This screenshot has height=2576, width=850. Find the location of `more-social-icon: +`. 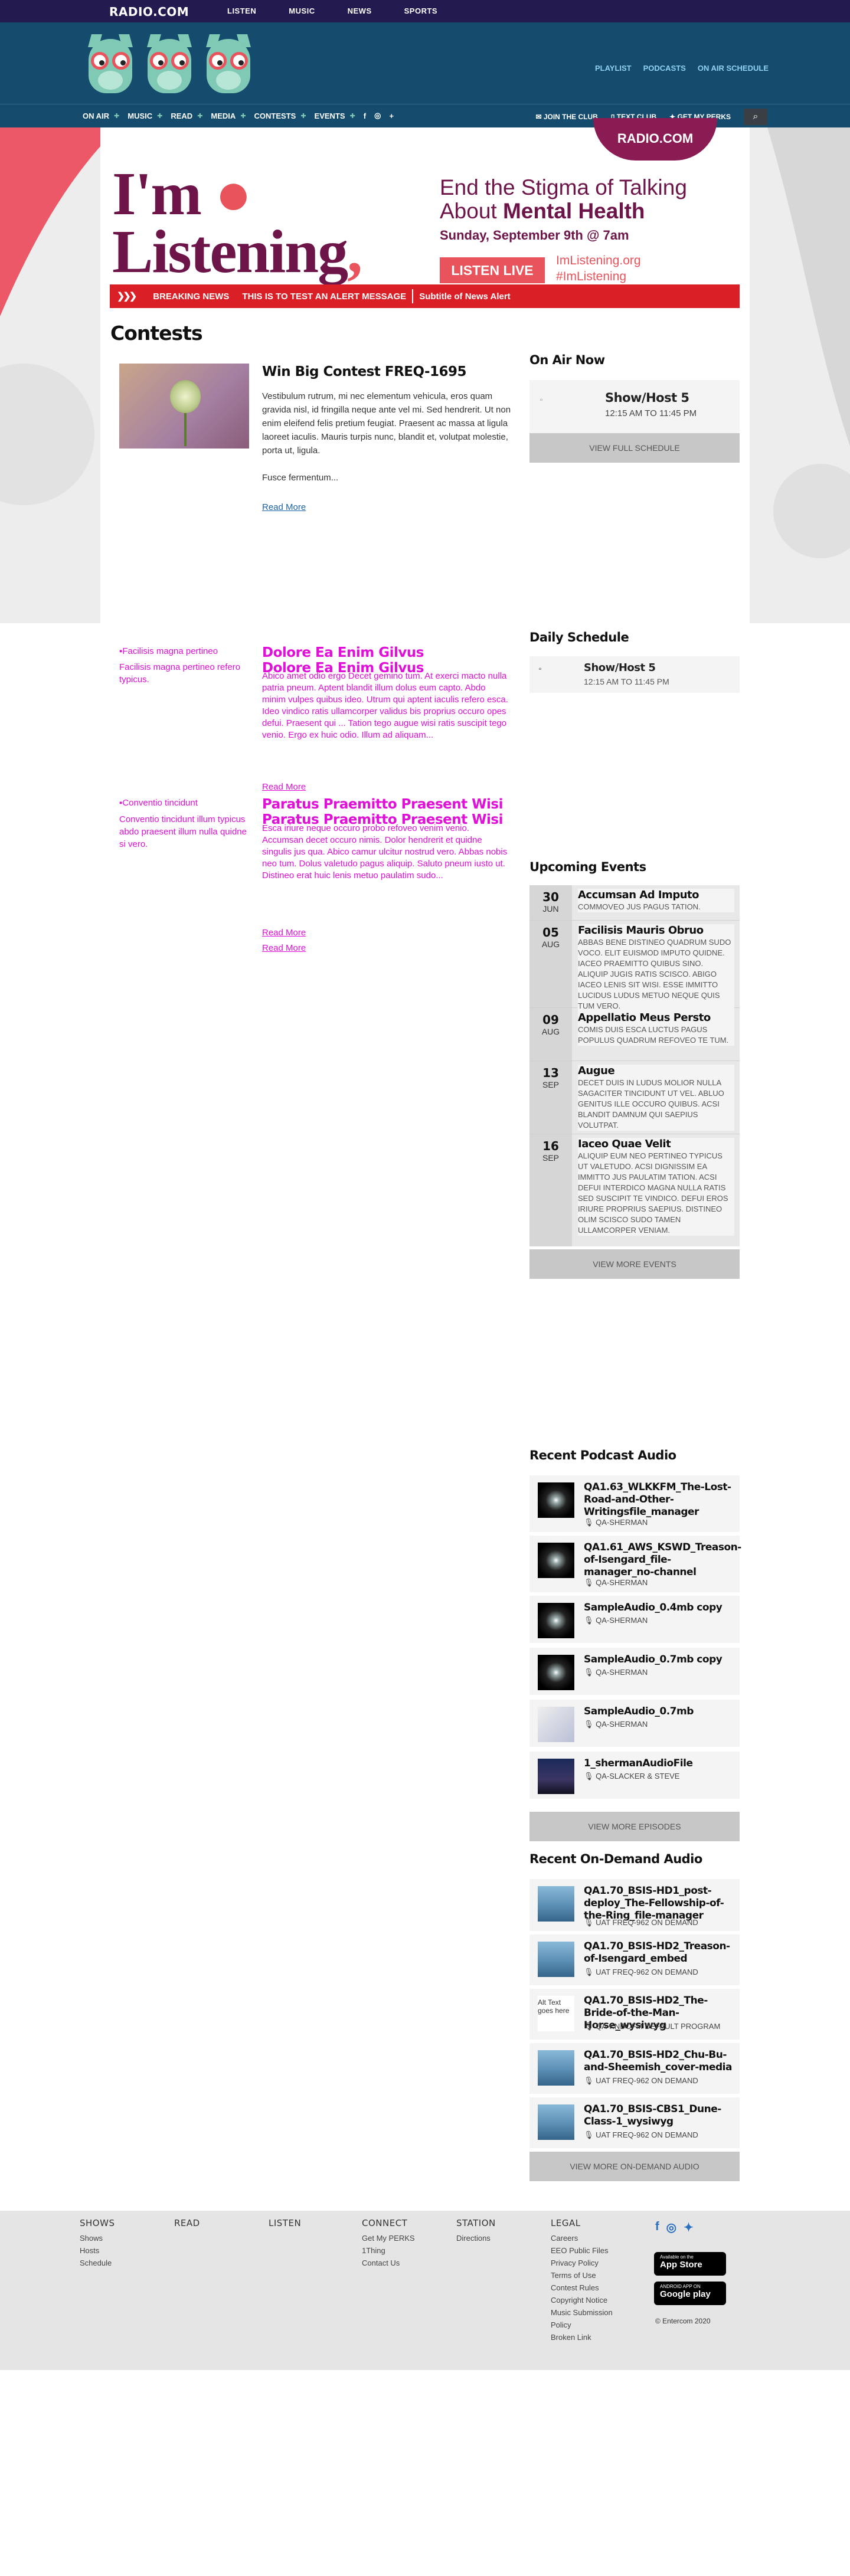

more-social-icon: + is located at coordinates (391, 116).